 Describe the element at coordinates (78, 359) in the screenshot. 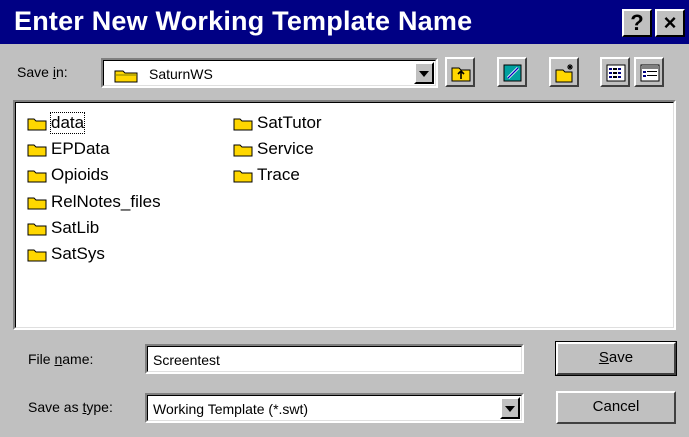

I see `file-name-label-suffix: ame:` at that location.